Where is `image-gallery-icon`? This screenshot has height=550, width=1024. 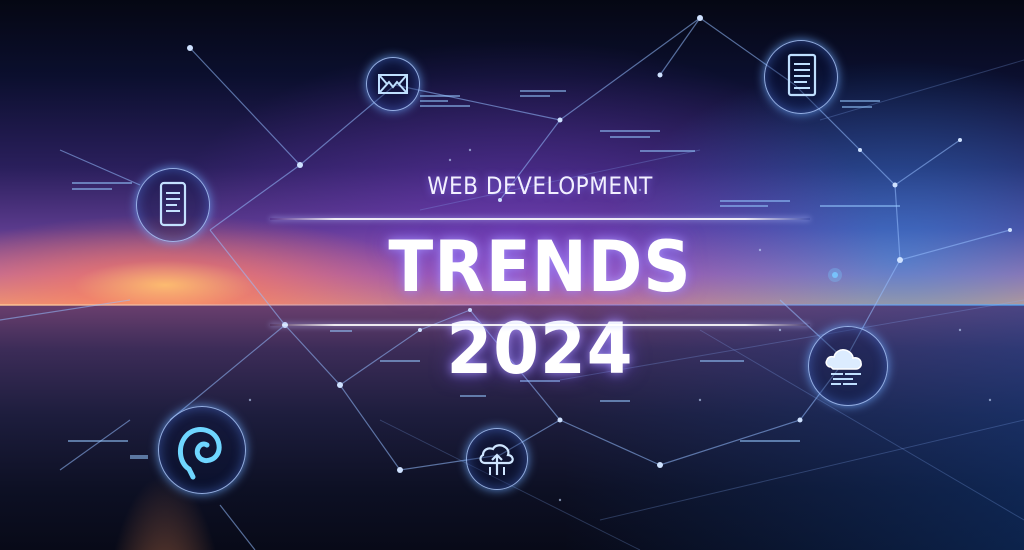 image-gallery-icon is located at coordinates (393, 84).